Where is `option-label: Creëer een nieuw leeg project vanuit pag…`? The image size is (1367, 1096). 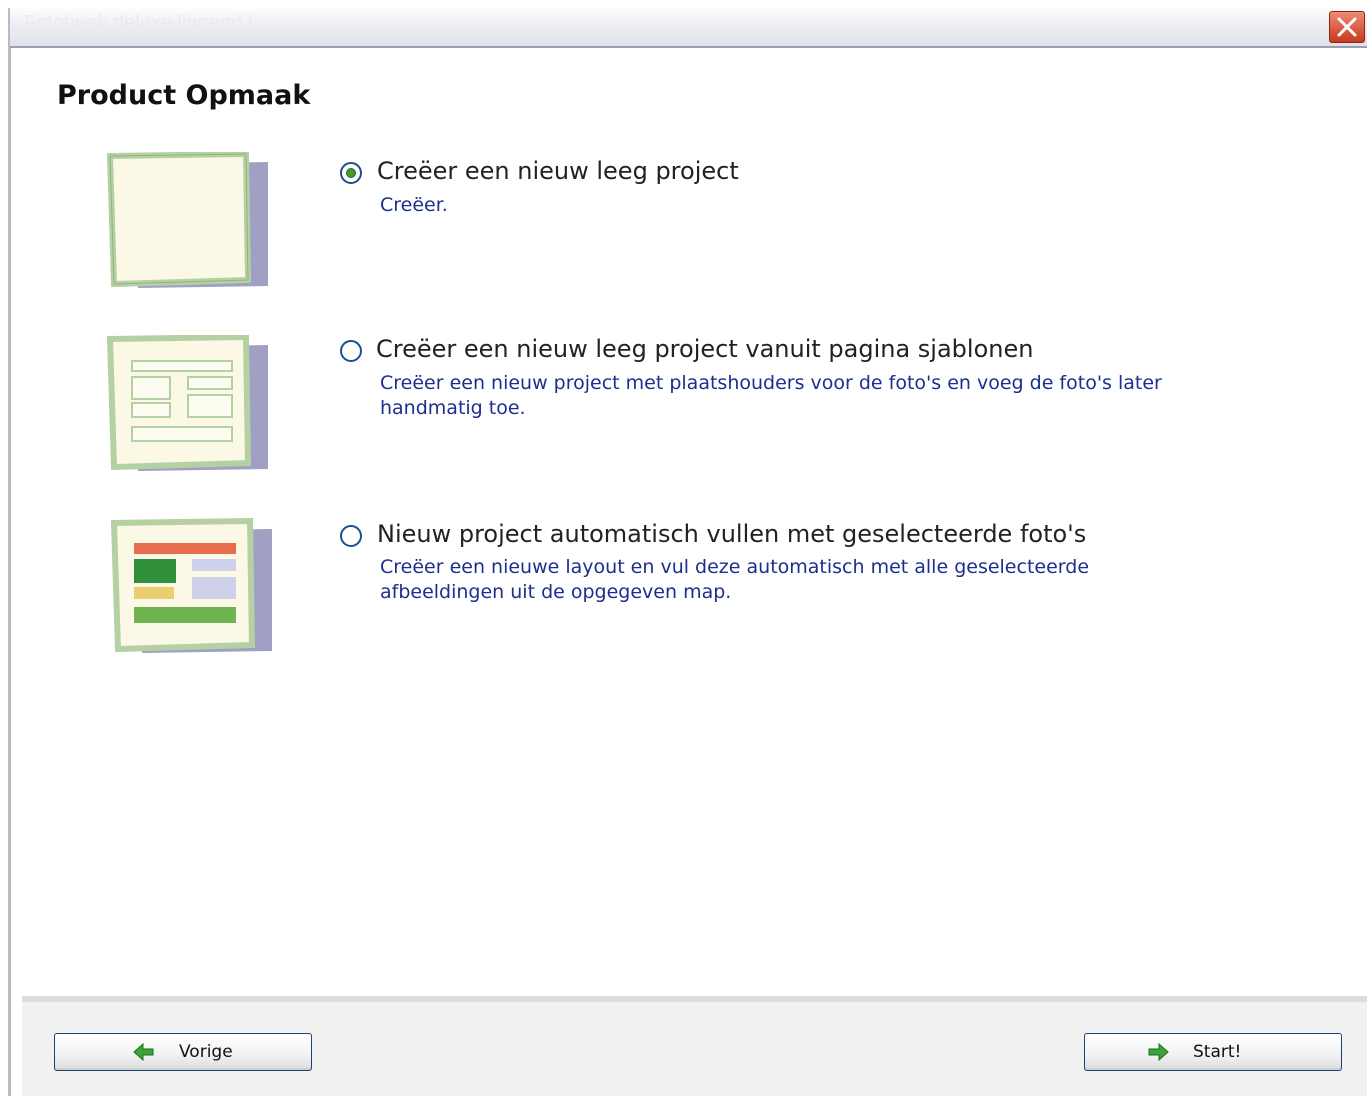 option-label: Creëer een nieuw leeg project vanuit pag… is located at coordinates (704, 349).